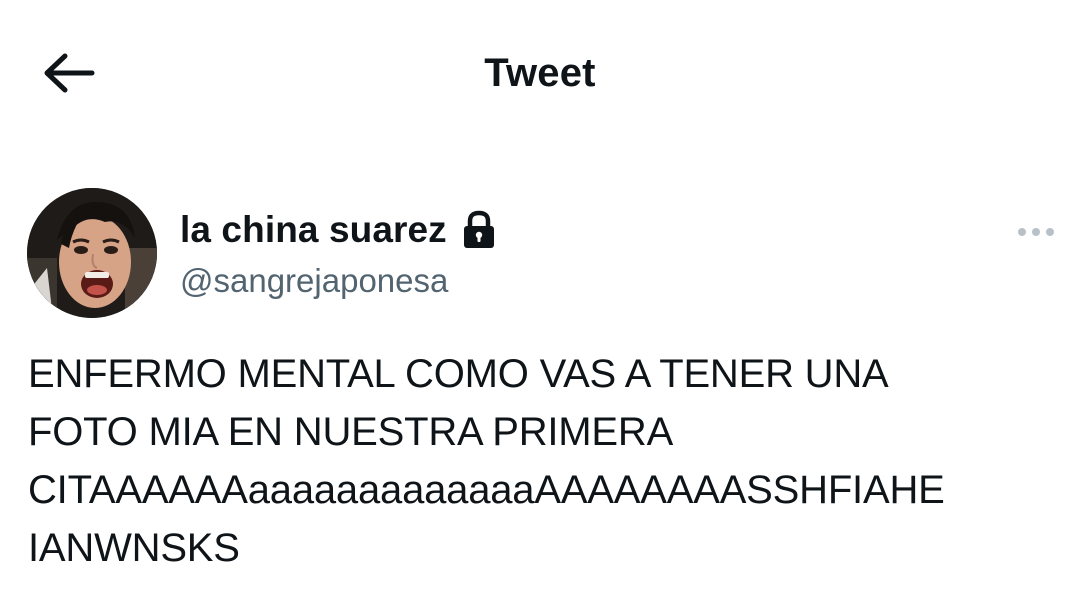 This screenshot has width=1080, height=607. Describe the element at coordinates (314, 281) in the screenshot. I see `user-handle: @sangrejaponesa` at that location.